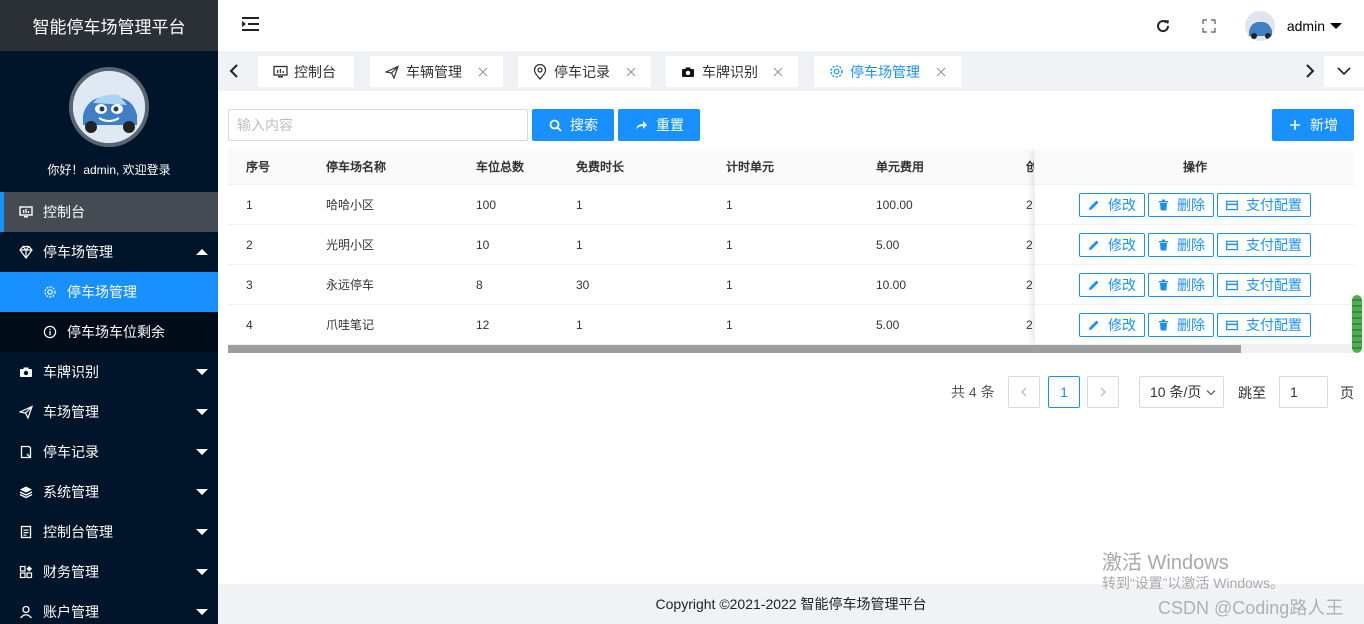  Describe the element at coordinates (1163, 205) in the screenshot. I see `trash-icon` at that location.